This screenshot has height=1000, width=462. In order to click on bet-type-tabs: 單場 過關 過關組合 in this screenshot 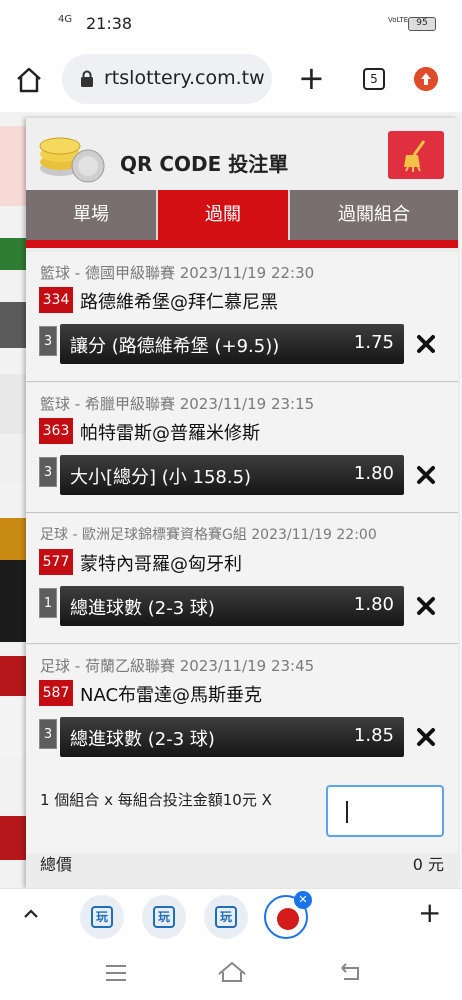, I will do `click(242, 219)`.